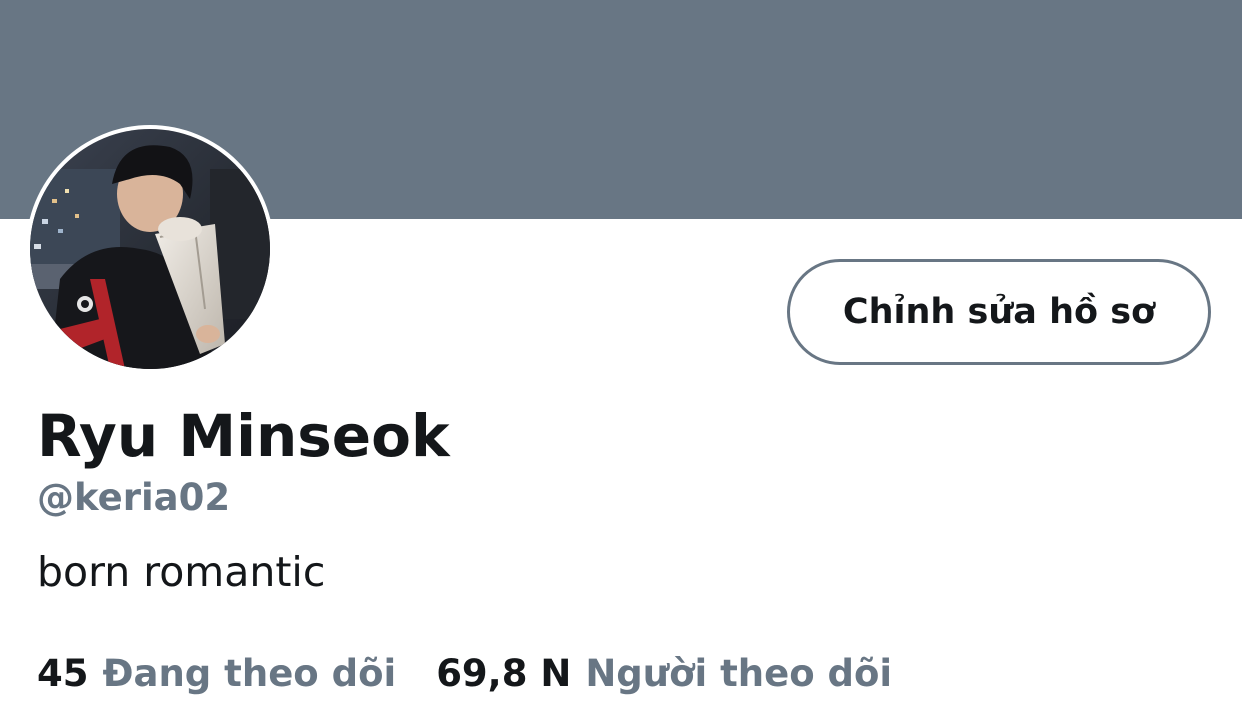 The width and height of the screenshot is (1242, 725). I want to click on following-stat-link: 45 Đang theo dõi, so click(216, 673).